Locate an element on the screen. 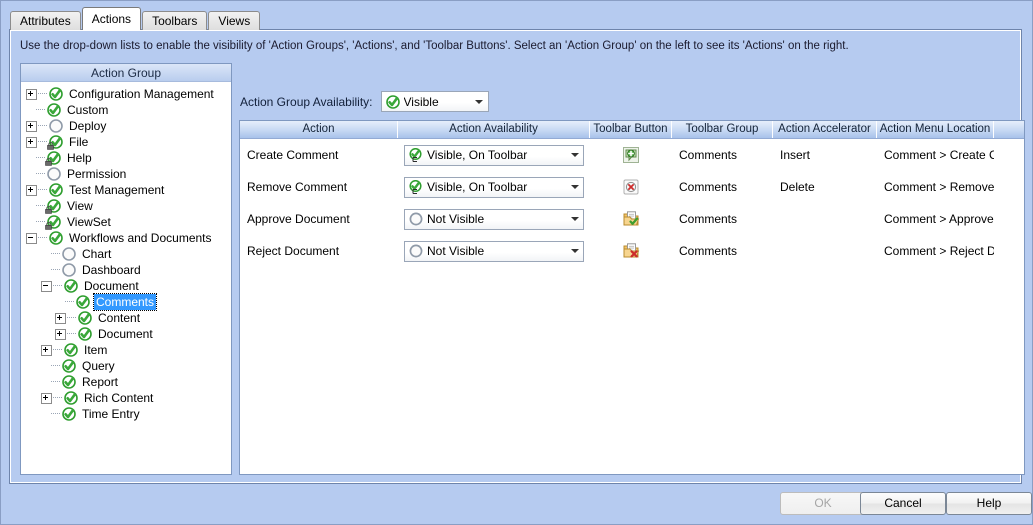 The height and width of the screenshot is (525, 1033). approve-document-icon is located at coordinates (631, 219).